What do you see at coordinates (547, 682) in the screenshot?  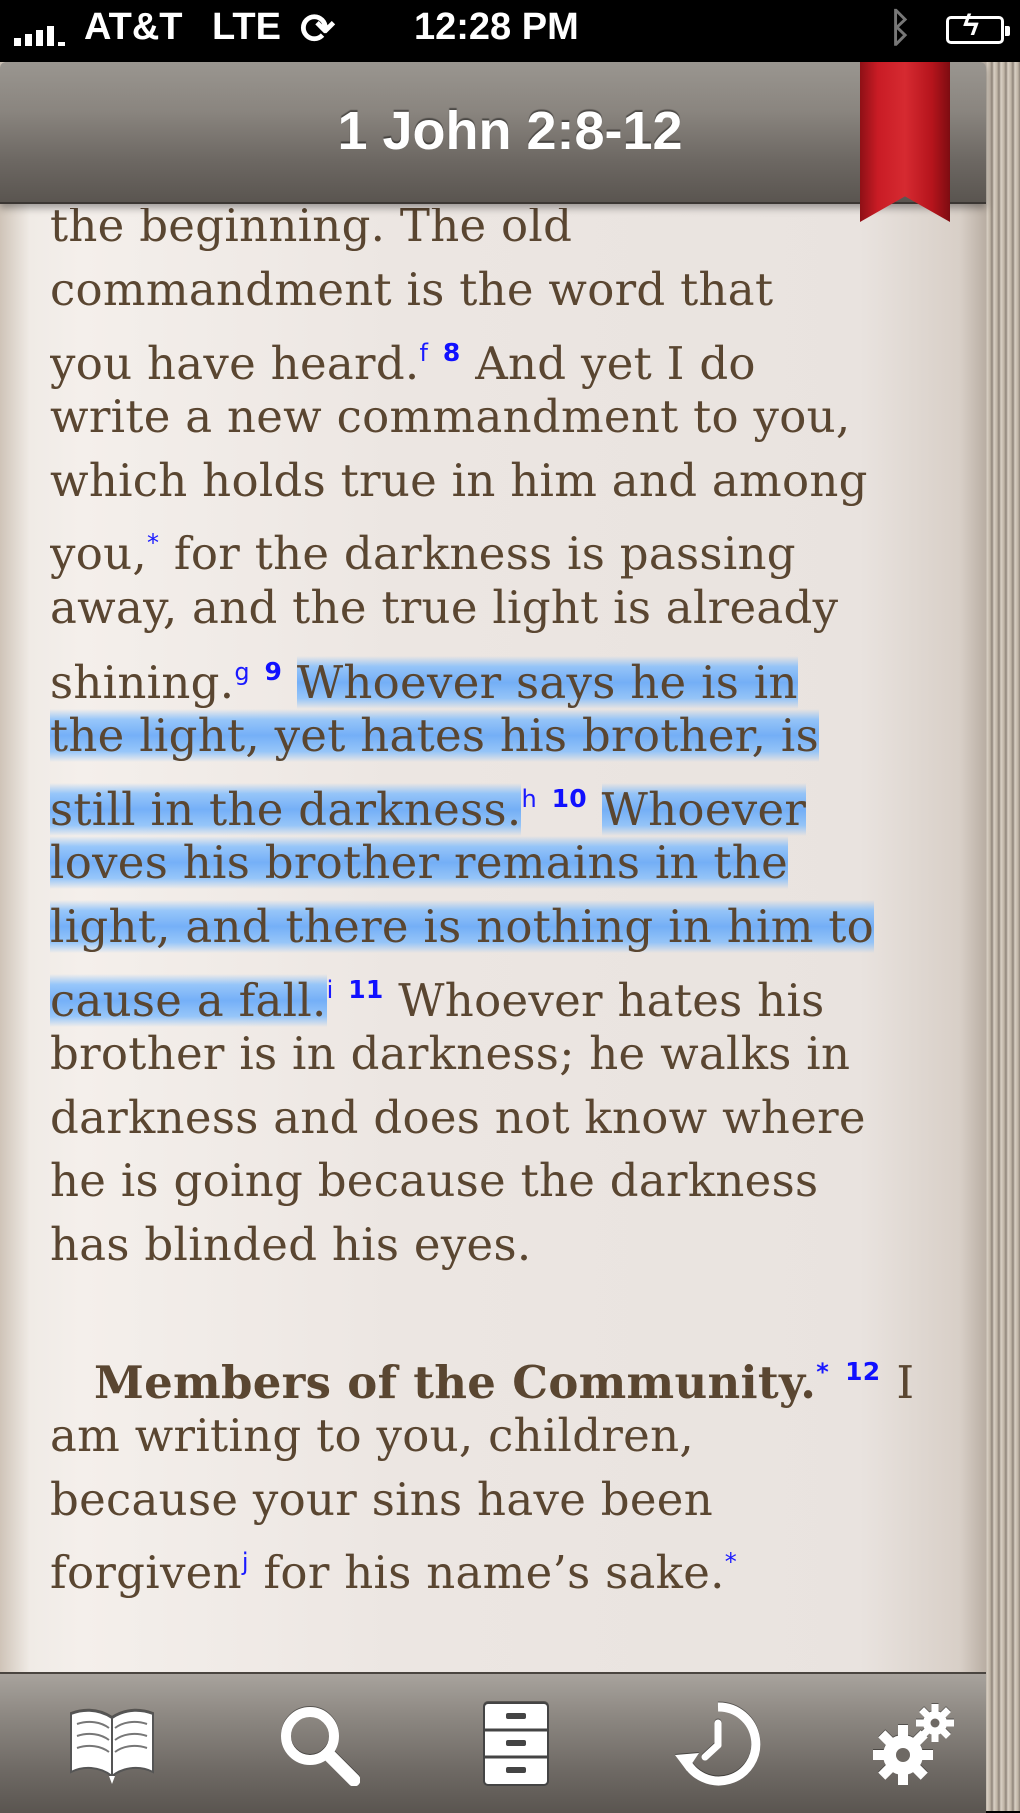 I see `highlighted-text: Whoever says he is in` at bounding box center [547, 682].